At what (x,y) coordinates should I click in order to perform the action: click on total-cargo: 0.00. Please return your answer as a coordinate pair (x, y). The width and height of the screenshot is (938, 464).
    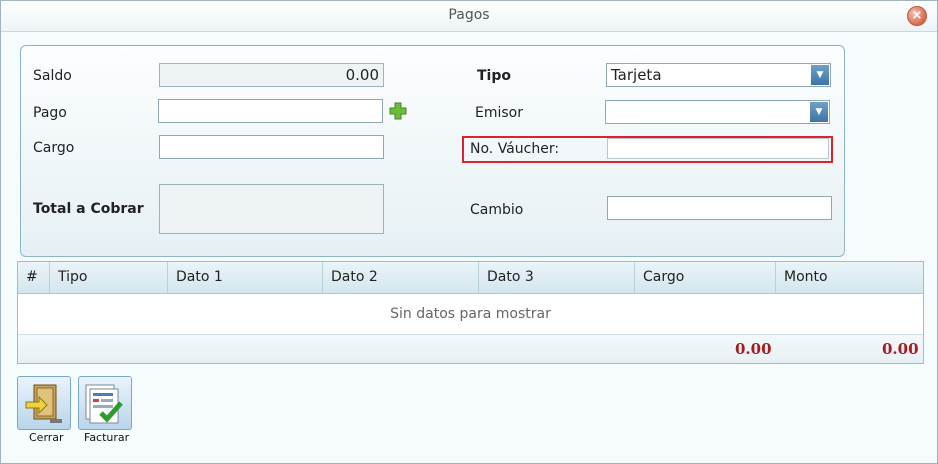
    Looking at the image, I should click on (753, 349).